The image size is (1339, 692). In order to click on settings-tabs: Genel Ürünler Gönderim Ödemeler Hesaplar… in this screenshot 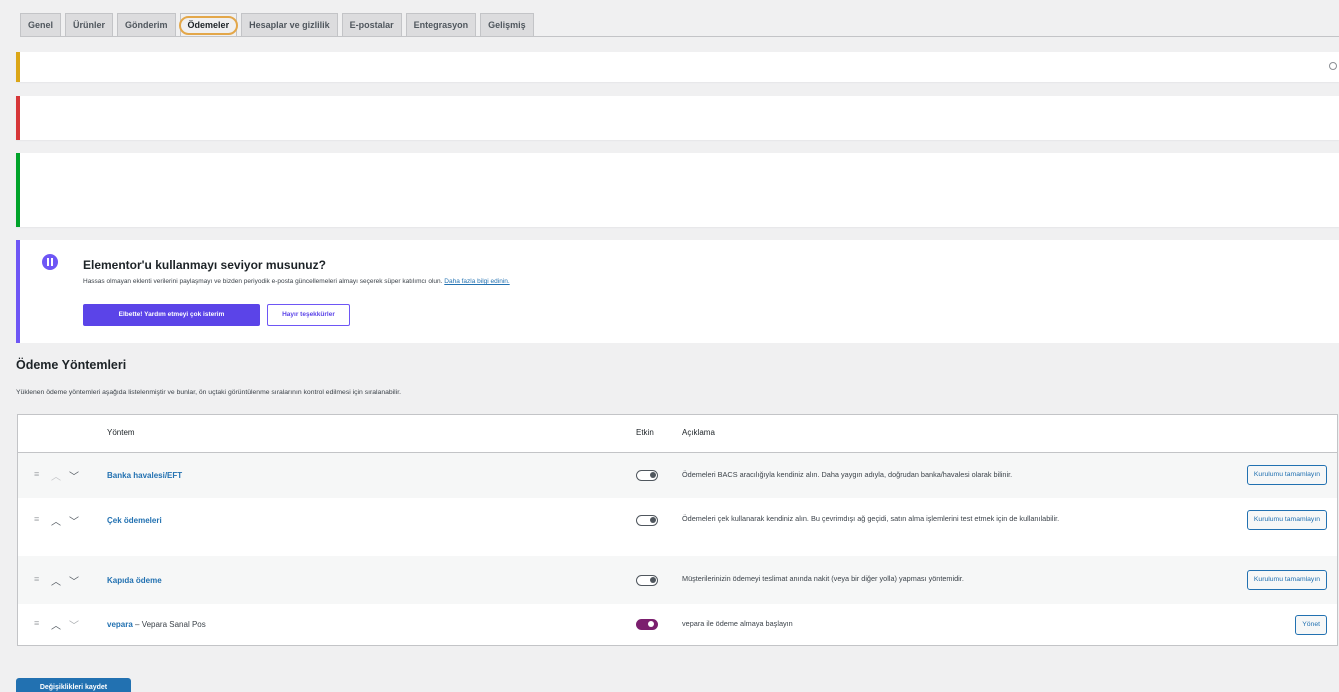, I will do `click(679, 25)`.